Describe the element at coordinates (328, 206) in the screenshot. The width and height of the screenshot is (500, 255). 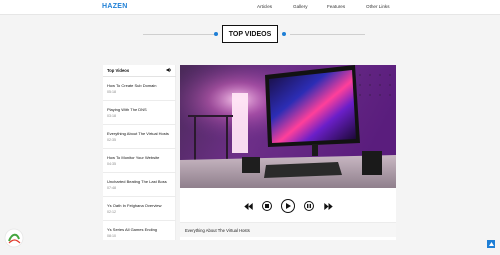
I see `forward-icon` at that location.